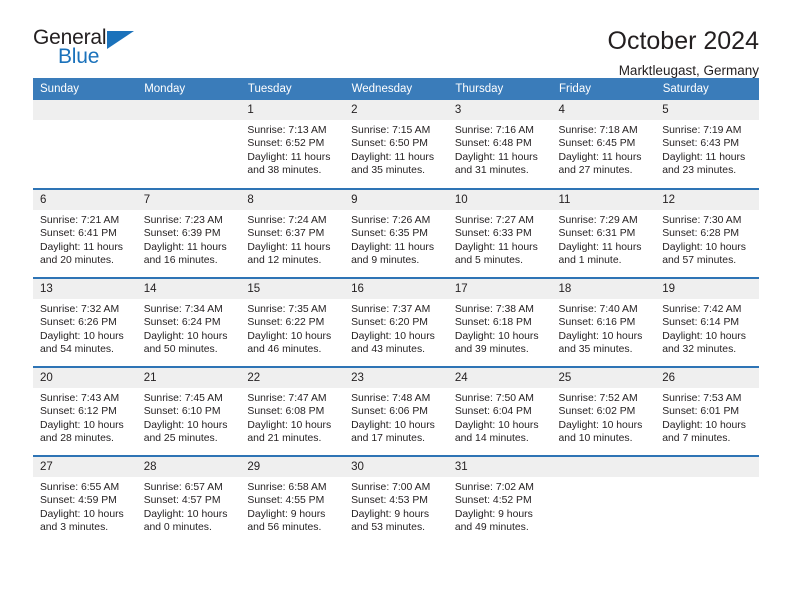 The width and height of the screenshot is (792, 612). I want to click on daylight-text: Daylight: 11 hours and 16 minutes., so click(185, 253).